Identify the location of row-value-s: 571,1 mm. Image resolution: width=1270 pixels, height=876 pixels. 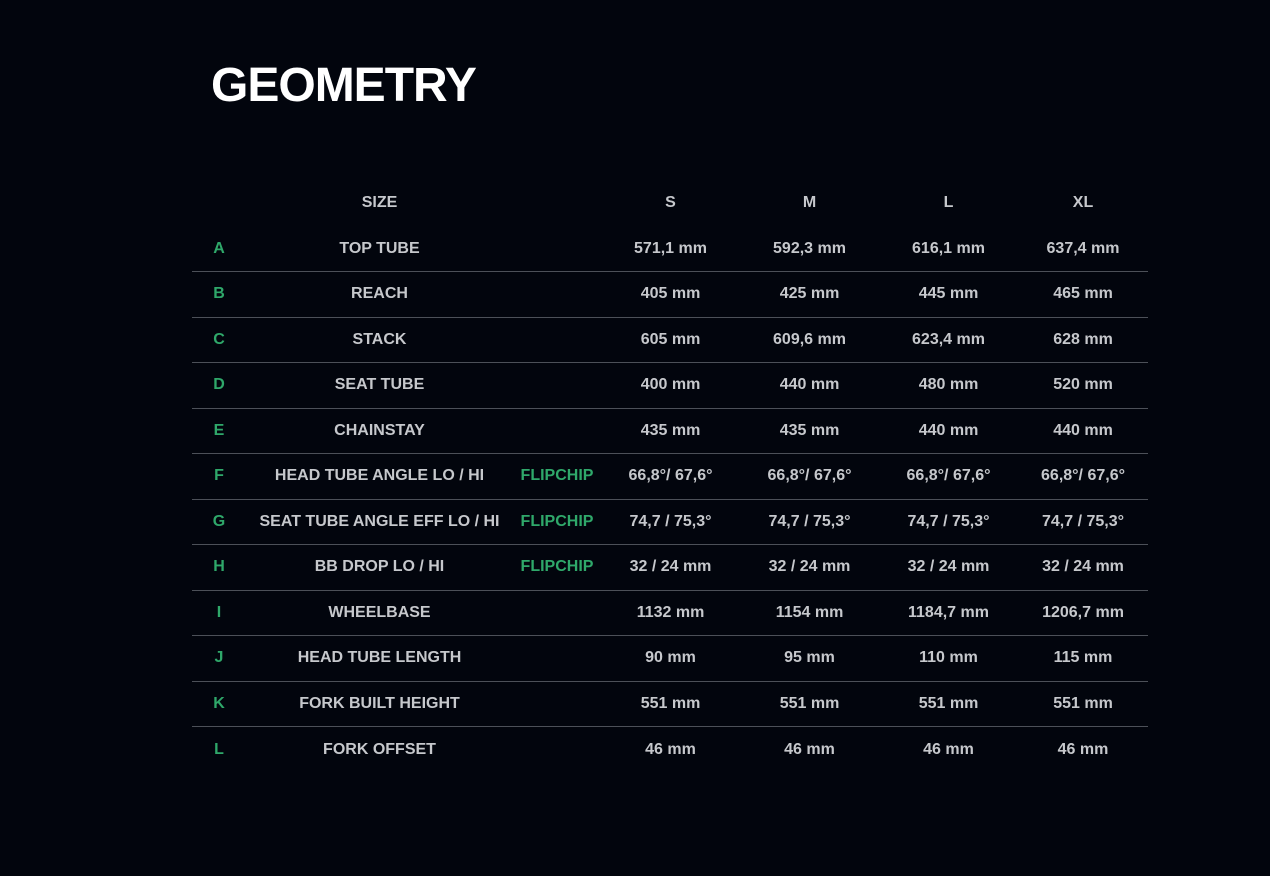
(670, 248).